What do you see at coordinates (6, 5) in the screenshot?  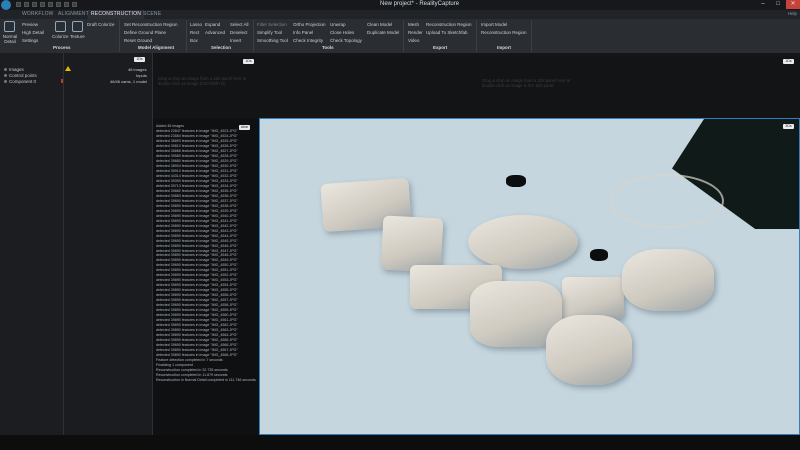 I see `app-logo-icon` at bounding box center [6, 5].